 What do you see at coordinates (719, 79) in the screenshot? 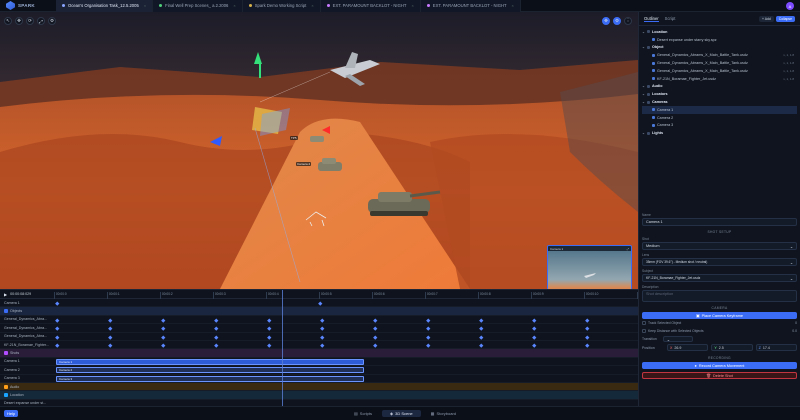
I see `outliner-item: KF-21N_Boramae_Fighter_Jet.usdz x, 1, 1.8` at bounding box center [719, 79].